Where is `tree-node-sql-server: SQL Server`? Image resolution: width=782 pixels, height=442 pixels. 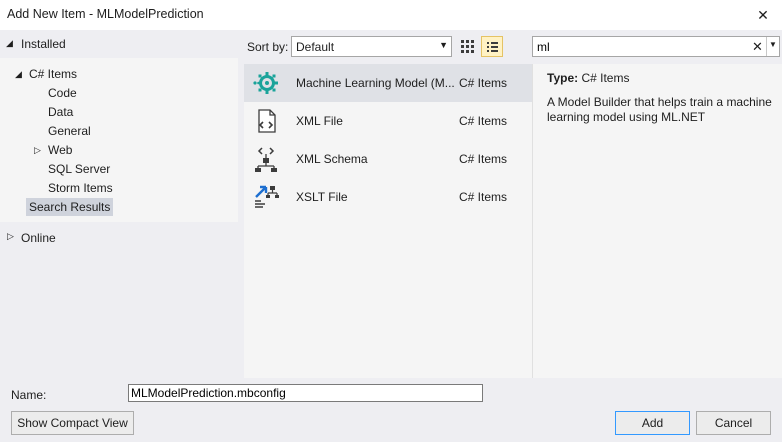 tree-node-sql-server: SQL Server is located at coordinates (79, 169).